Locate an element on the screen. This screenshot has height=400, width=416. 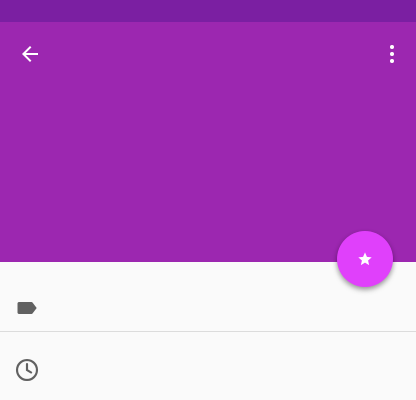
more-options-button is located at coordinates (392, 54).